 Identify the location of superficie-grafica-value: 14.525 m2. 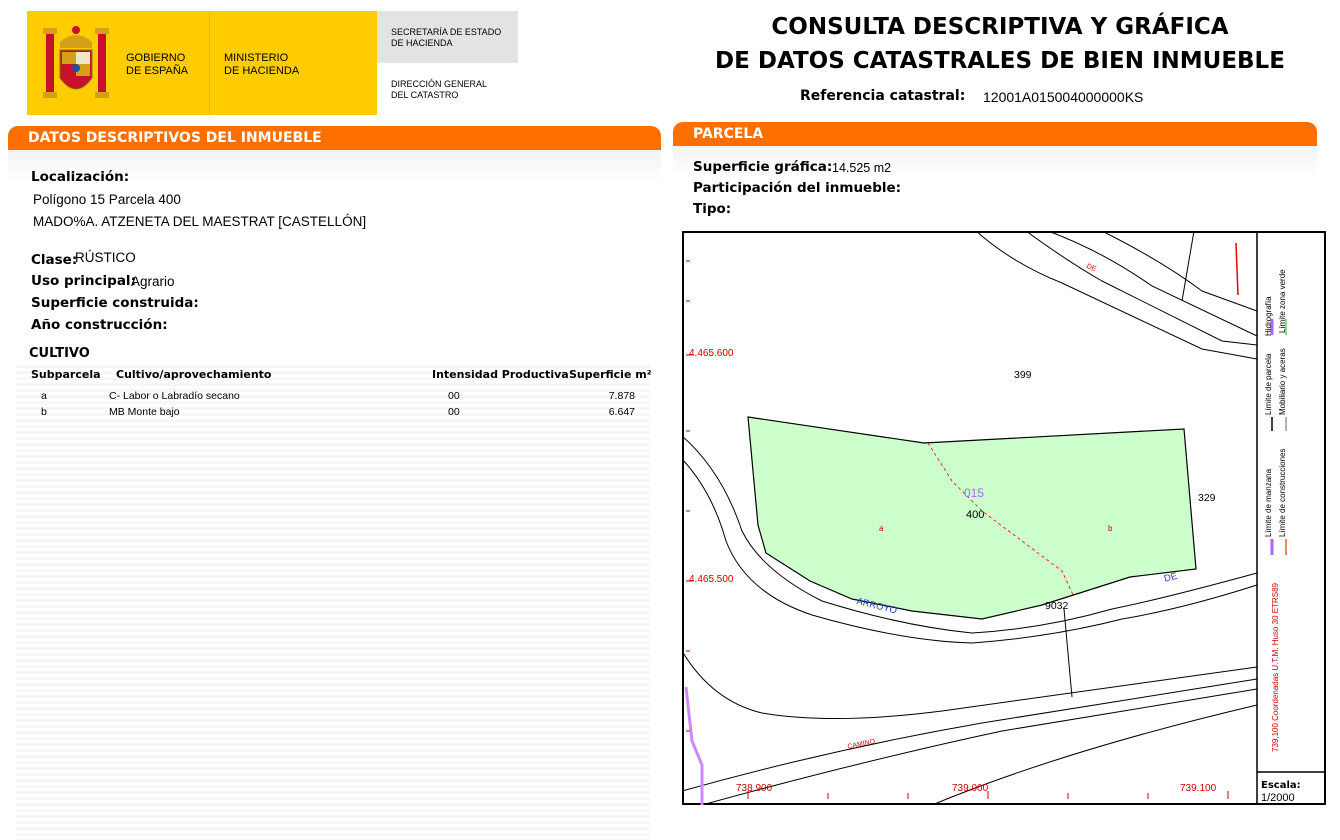
(862, 168).